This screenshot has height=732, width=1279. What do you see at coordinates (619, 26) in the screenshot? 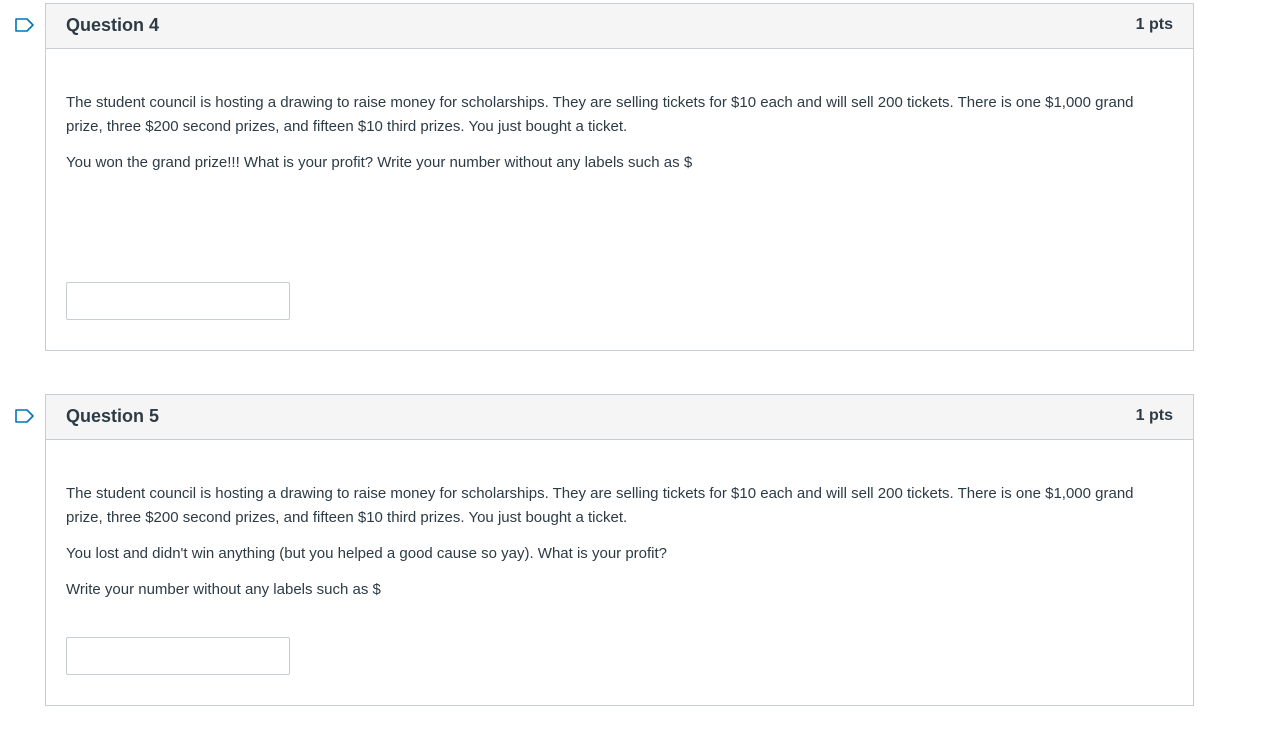
I see `question-header: Question 4 1 pts` at bounding box center [619, 26].